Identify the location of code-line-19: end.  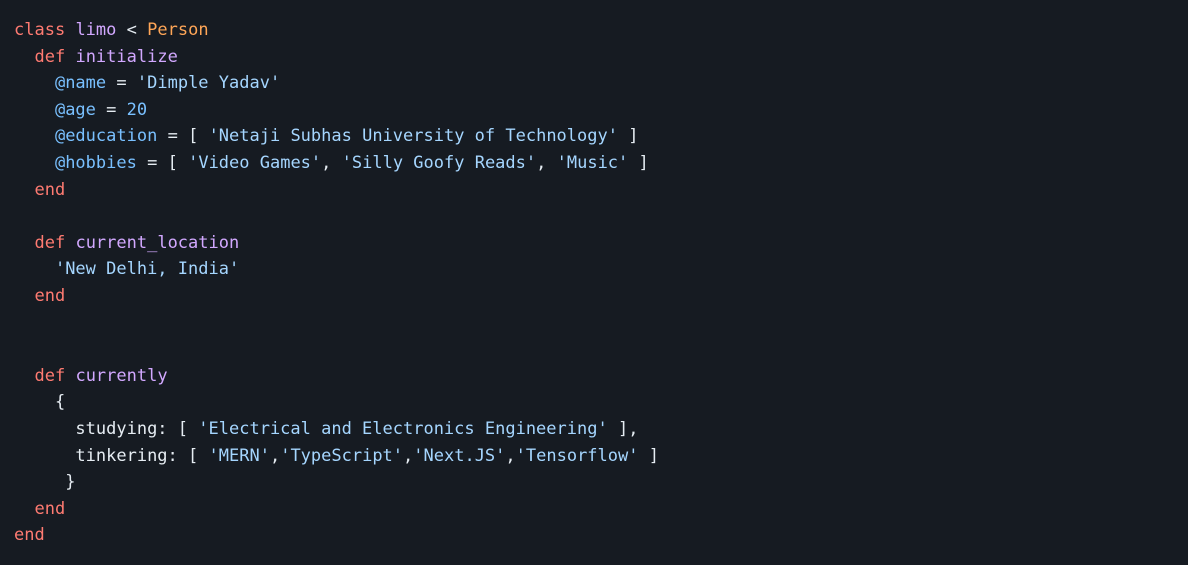
(601, 509).